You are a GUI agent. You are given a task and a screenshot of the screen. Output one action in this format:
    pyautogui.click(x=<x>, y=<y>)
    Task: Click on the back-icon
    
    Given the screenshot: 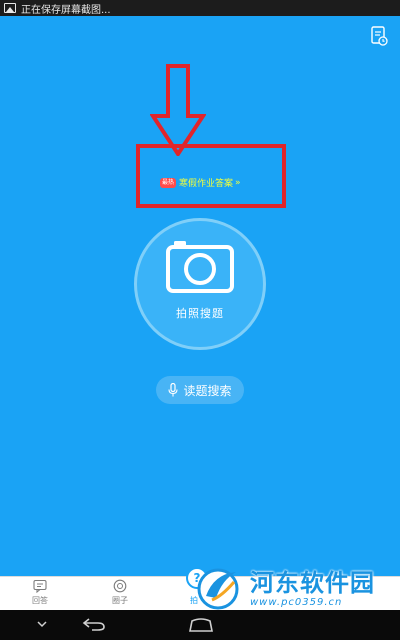 What is the action you would take?
    pyautogui.click(x=94, y=624)
    